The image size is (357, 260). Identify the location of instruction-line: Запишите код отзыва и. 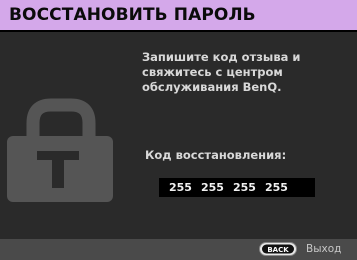
(221, 57).